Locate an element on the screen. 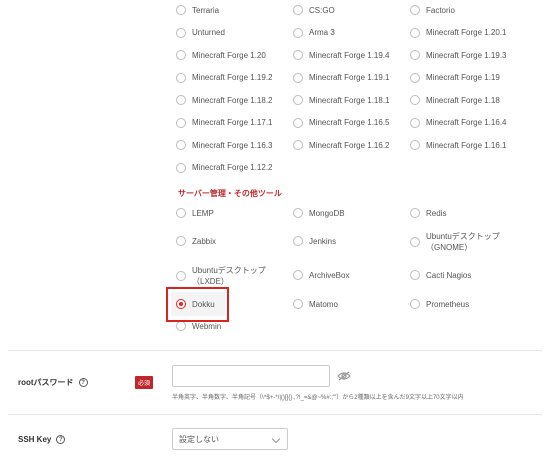  eye-off-icon is located at coordinates (344, 376).